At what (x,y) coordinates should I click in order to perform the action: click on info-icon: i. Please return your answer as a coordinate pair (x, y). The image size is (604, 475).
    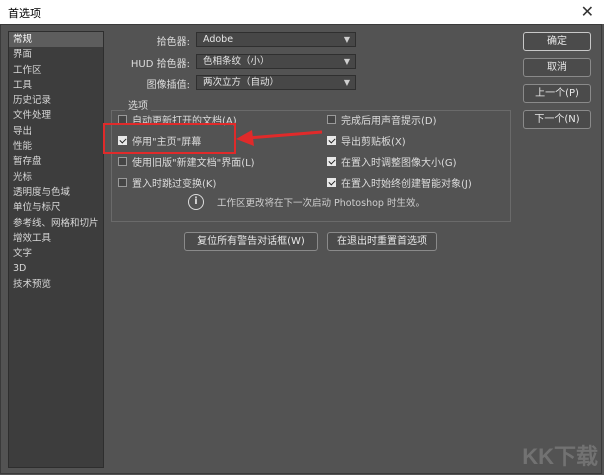
    Looking at the image, I should click on (196, 202).